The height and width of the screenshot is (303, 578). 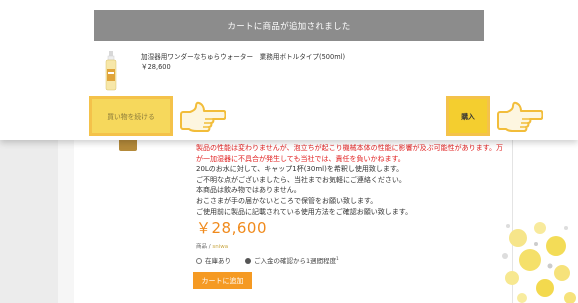 I want to click on decorative-dots, so click(x=539, y=262).